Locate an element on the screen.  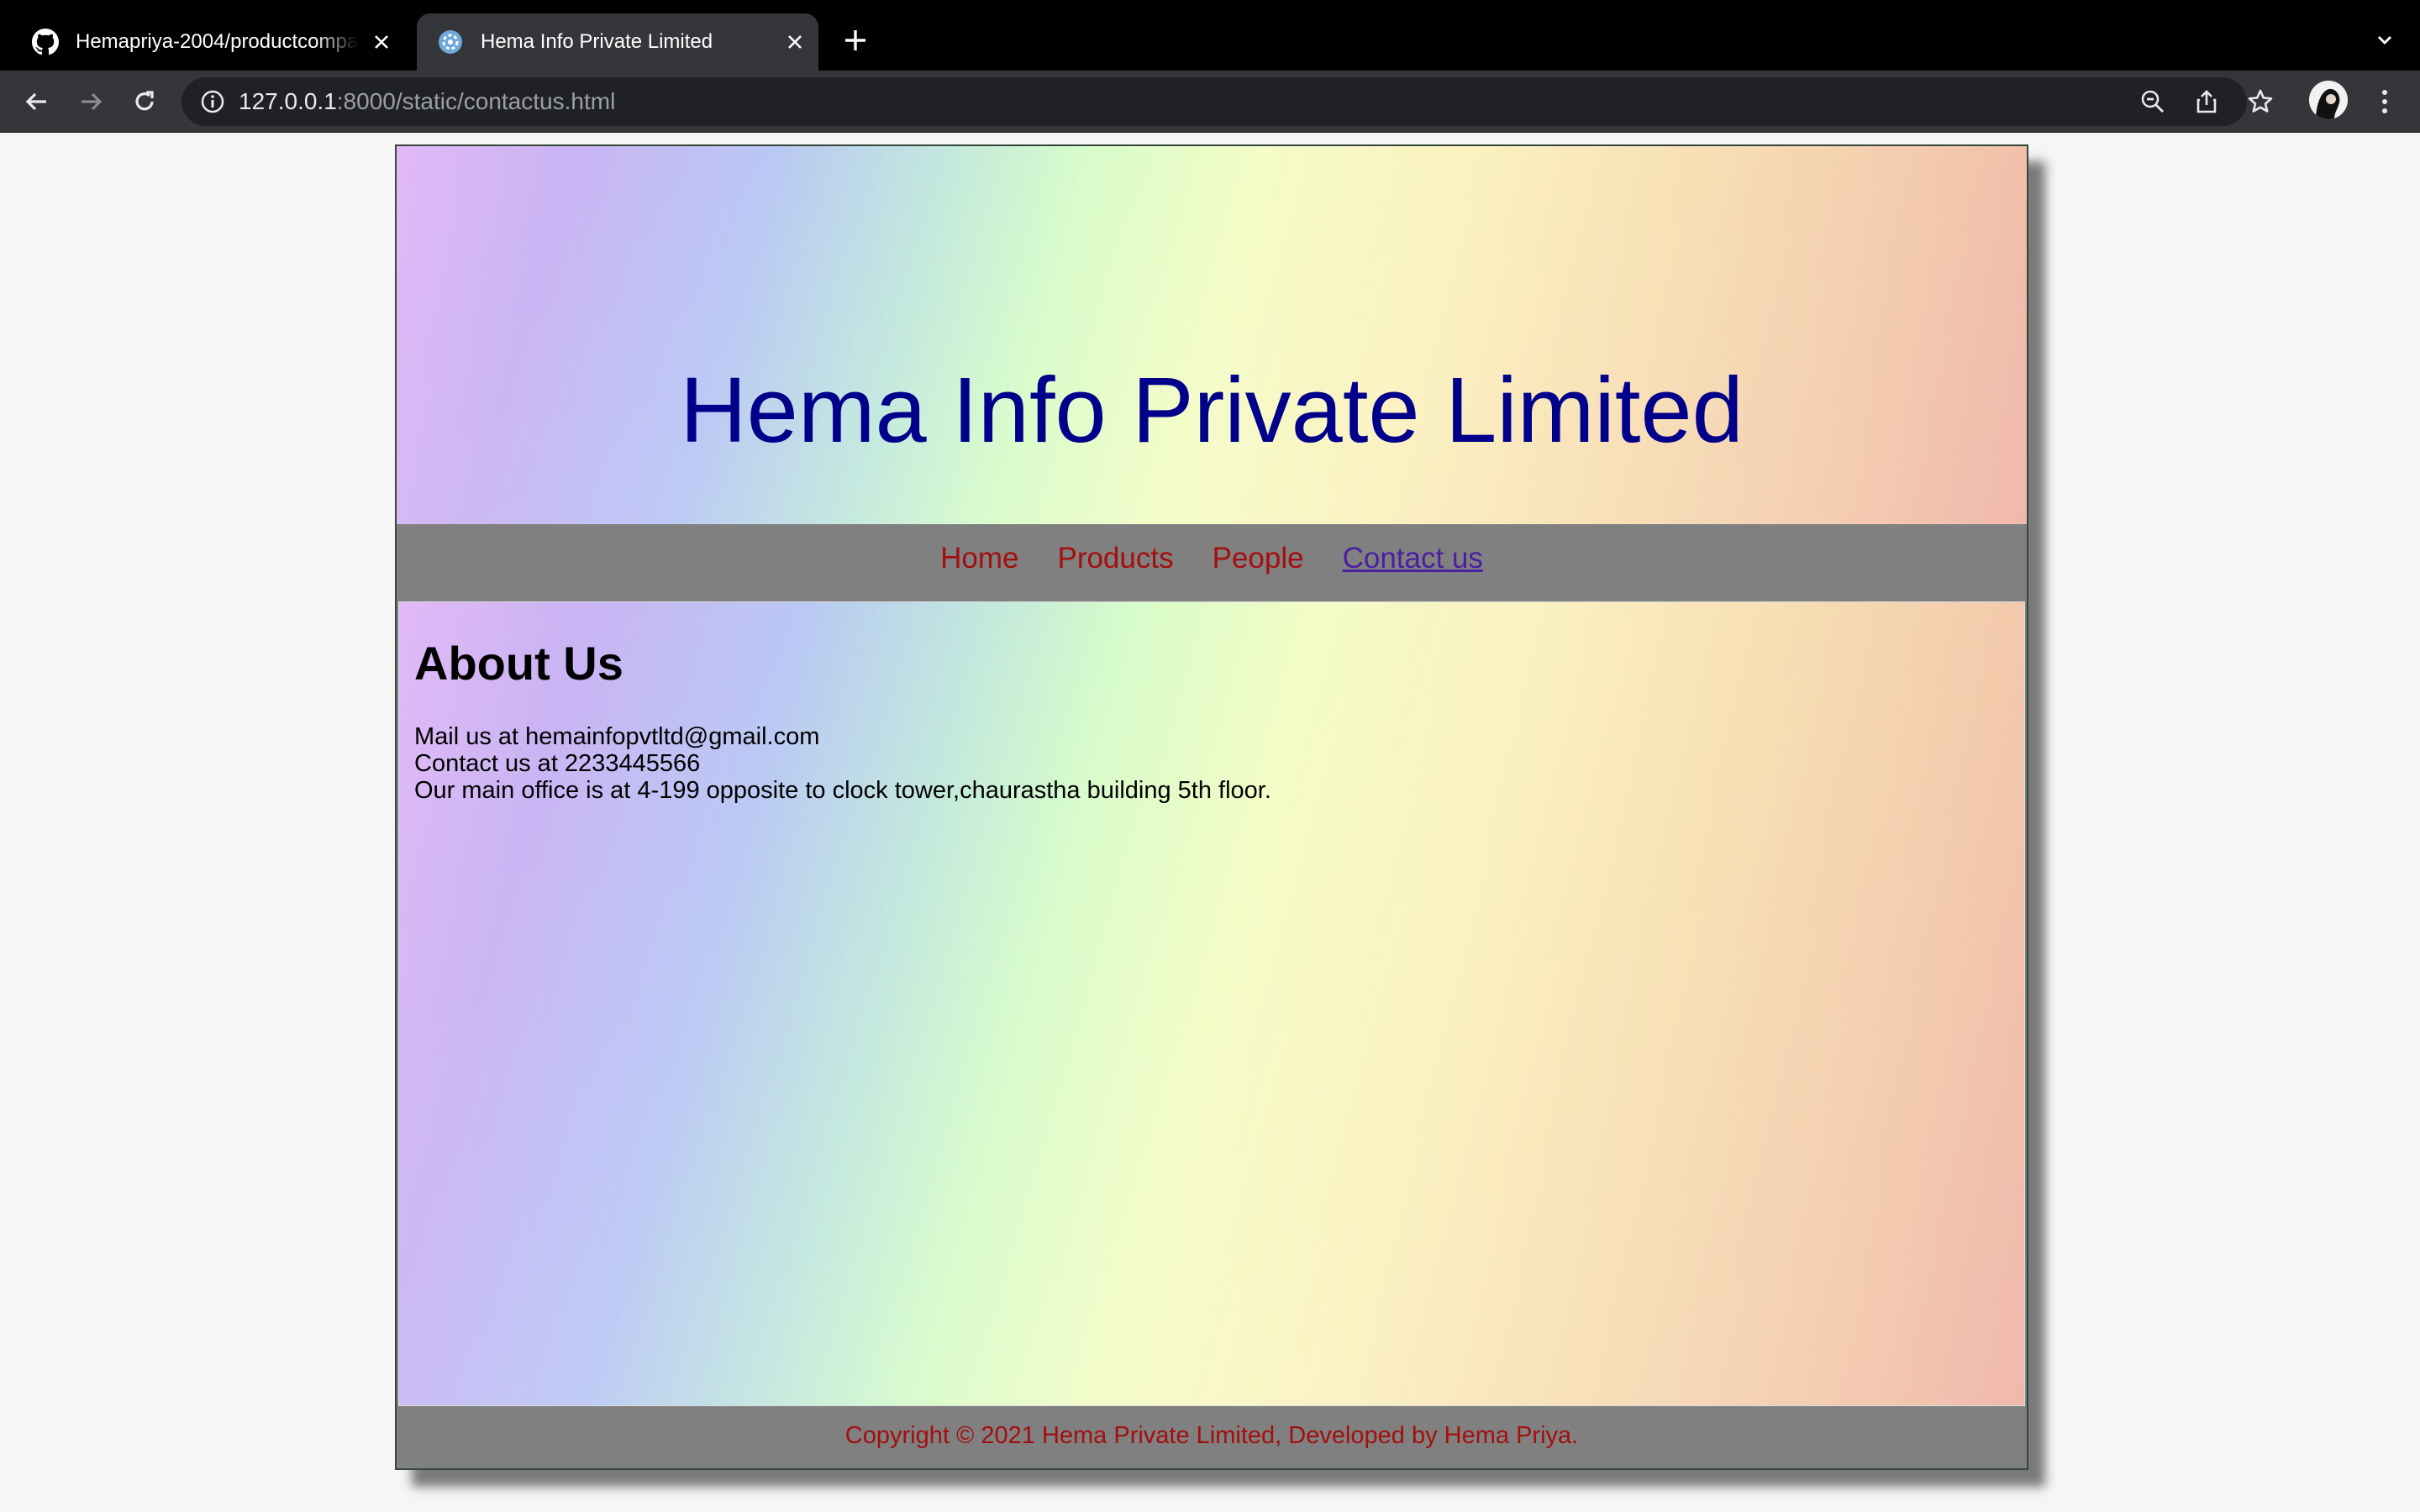
browser-toolbar: 127.0.0.1:8000/static/contactus.html is located at coordinates (1210, 102).